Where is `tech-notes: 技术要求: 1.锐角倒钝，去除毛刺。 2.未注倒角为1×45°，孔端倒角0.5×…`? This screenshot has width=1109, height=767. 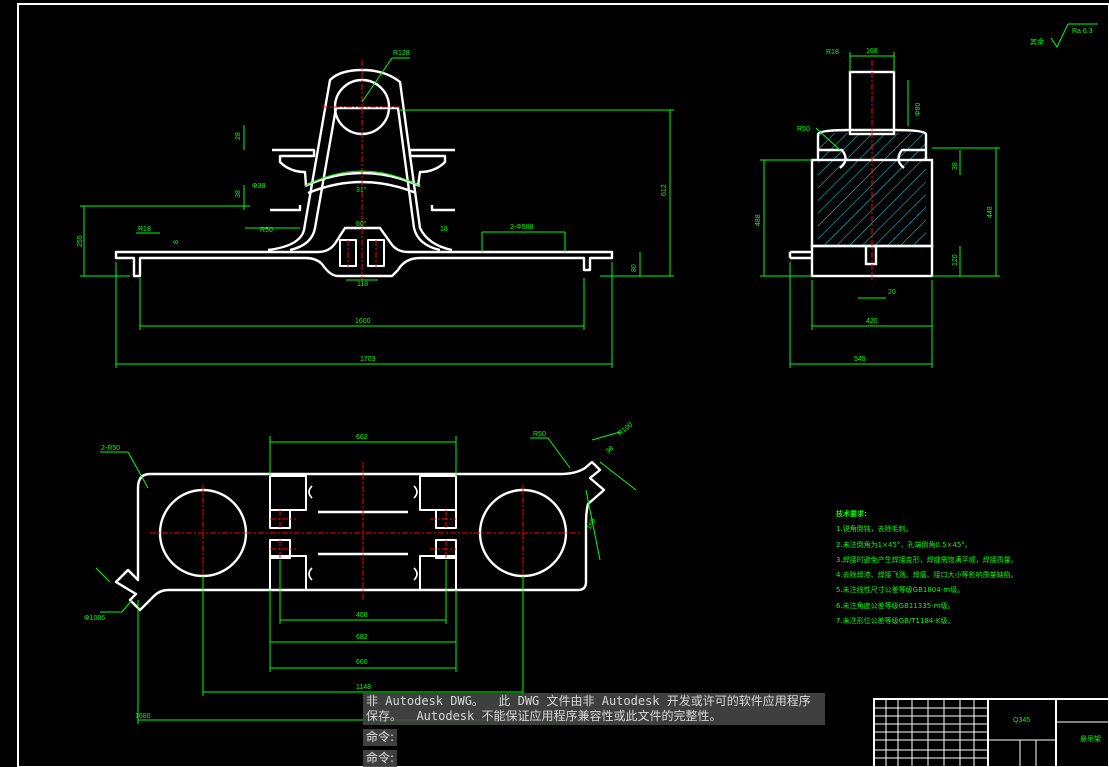 tech-notes: 技术要求: 1.锐角倒钝，去除毛刺。 2.未注倒角为1×45°，孔端倒角0.5×… is located at coordinates (927, 568).